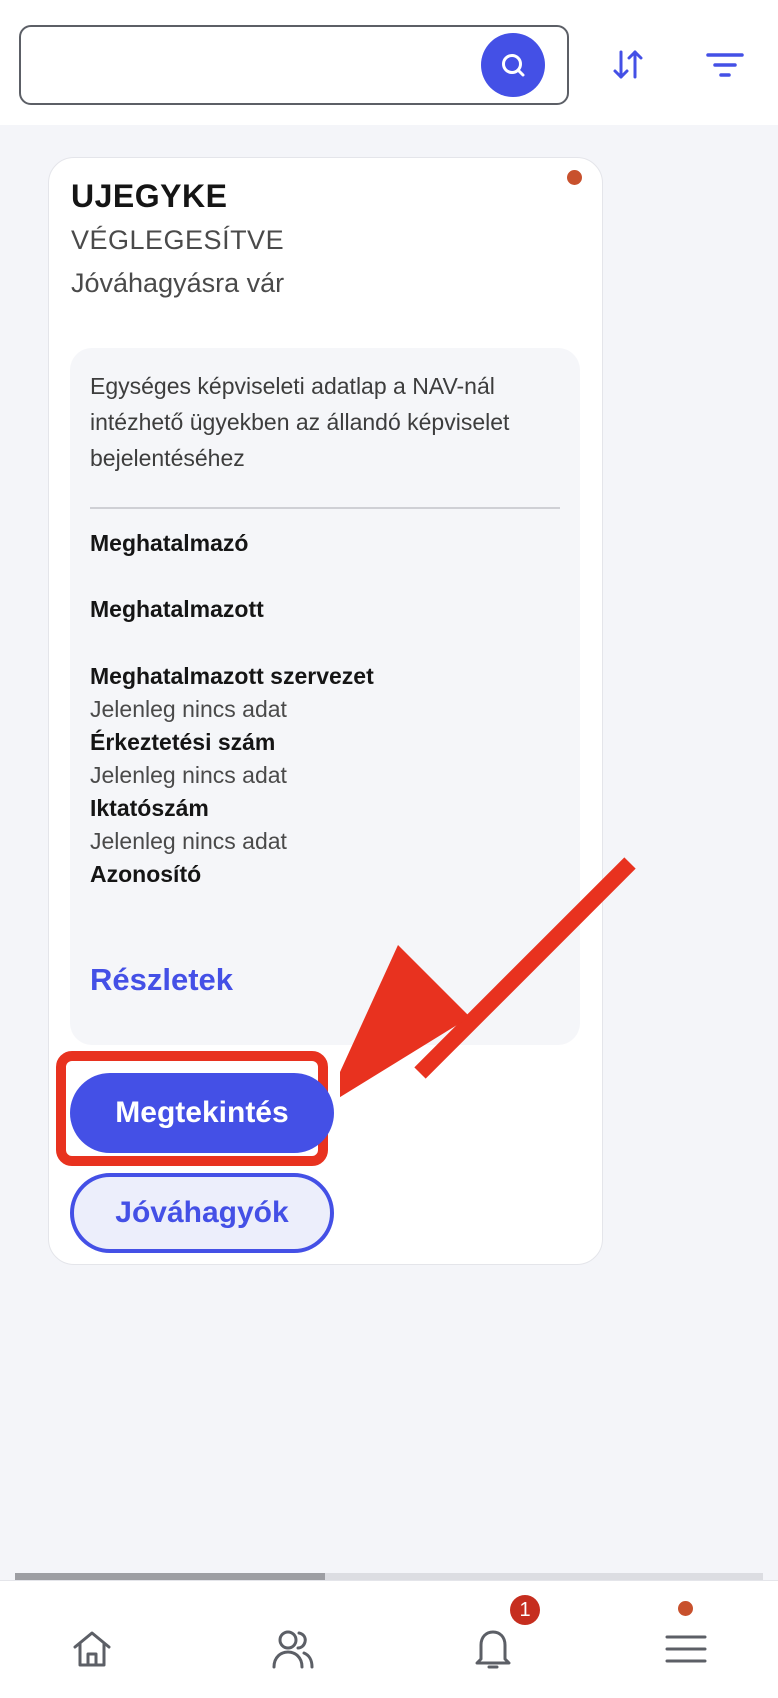 The width and height of the screenshot is (778, 1698). I want to click on sort-arrows-icon, so click(628, 64).